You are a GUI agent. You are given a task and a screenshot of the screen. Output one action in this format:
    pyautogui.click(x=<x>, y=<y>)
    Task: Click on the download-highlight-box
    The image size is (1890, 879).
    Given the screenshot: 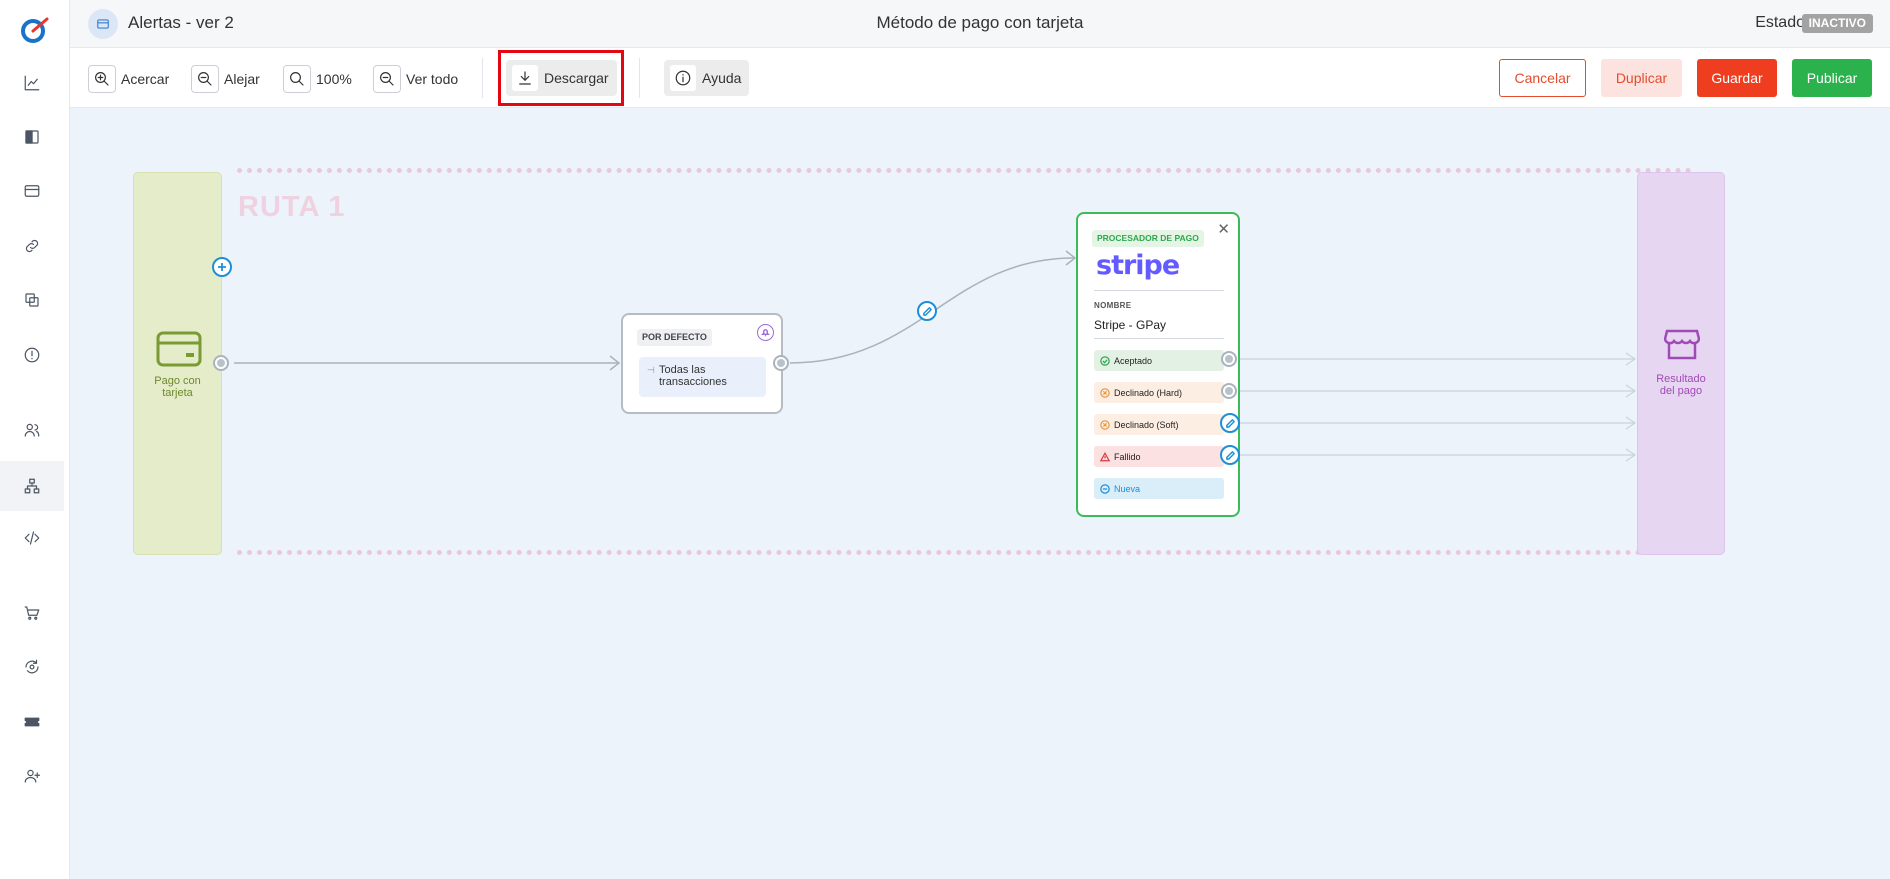 What is the action you would take?
    pyautogui.click(x=561, y=78)
    